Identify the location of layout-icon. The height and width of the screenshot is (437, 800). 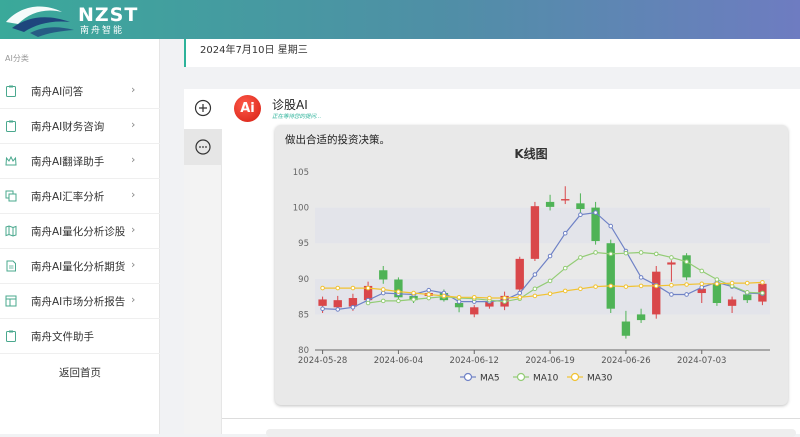
(11, 301).